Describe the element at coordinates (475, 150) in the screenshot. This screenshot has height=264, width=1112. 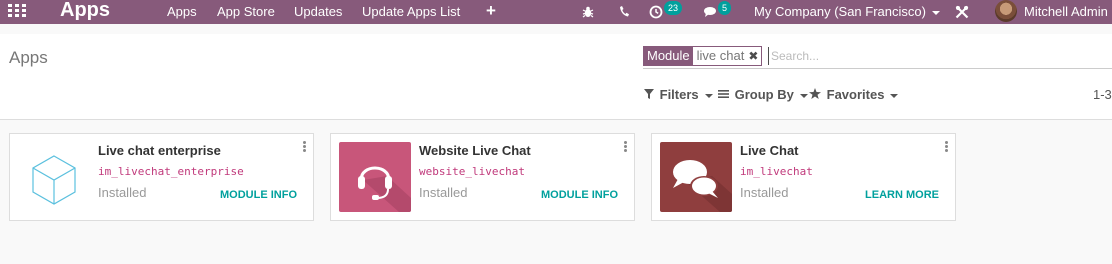
I see `app-name: Website Live Chat` at that location.